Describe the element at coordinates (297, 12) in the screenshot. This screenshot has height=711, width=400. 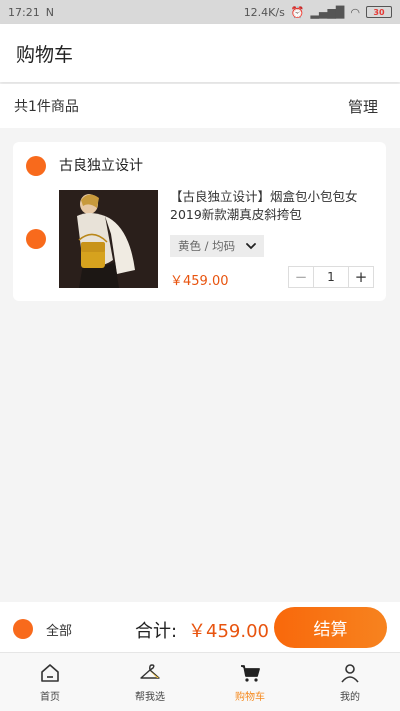
I see `alarm-icon: ⏰` at that location.